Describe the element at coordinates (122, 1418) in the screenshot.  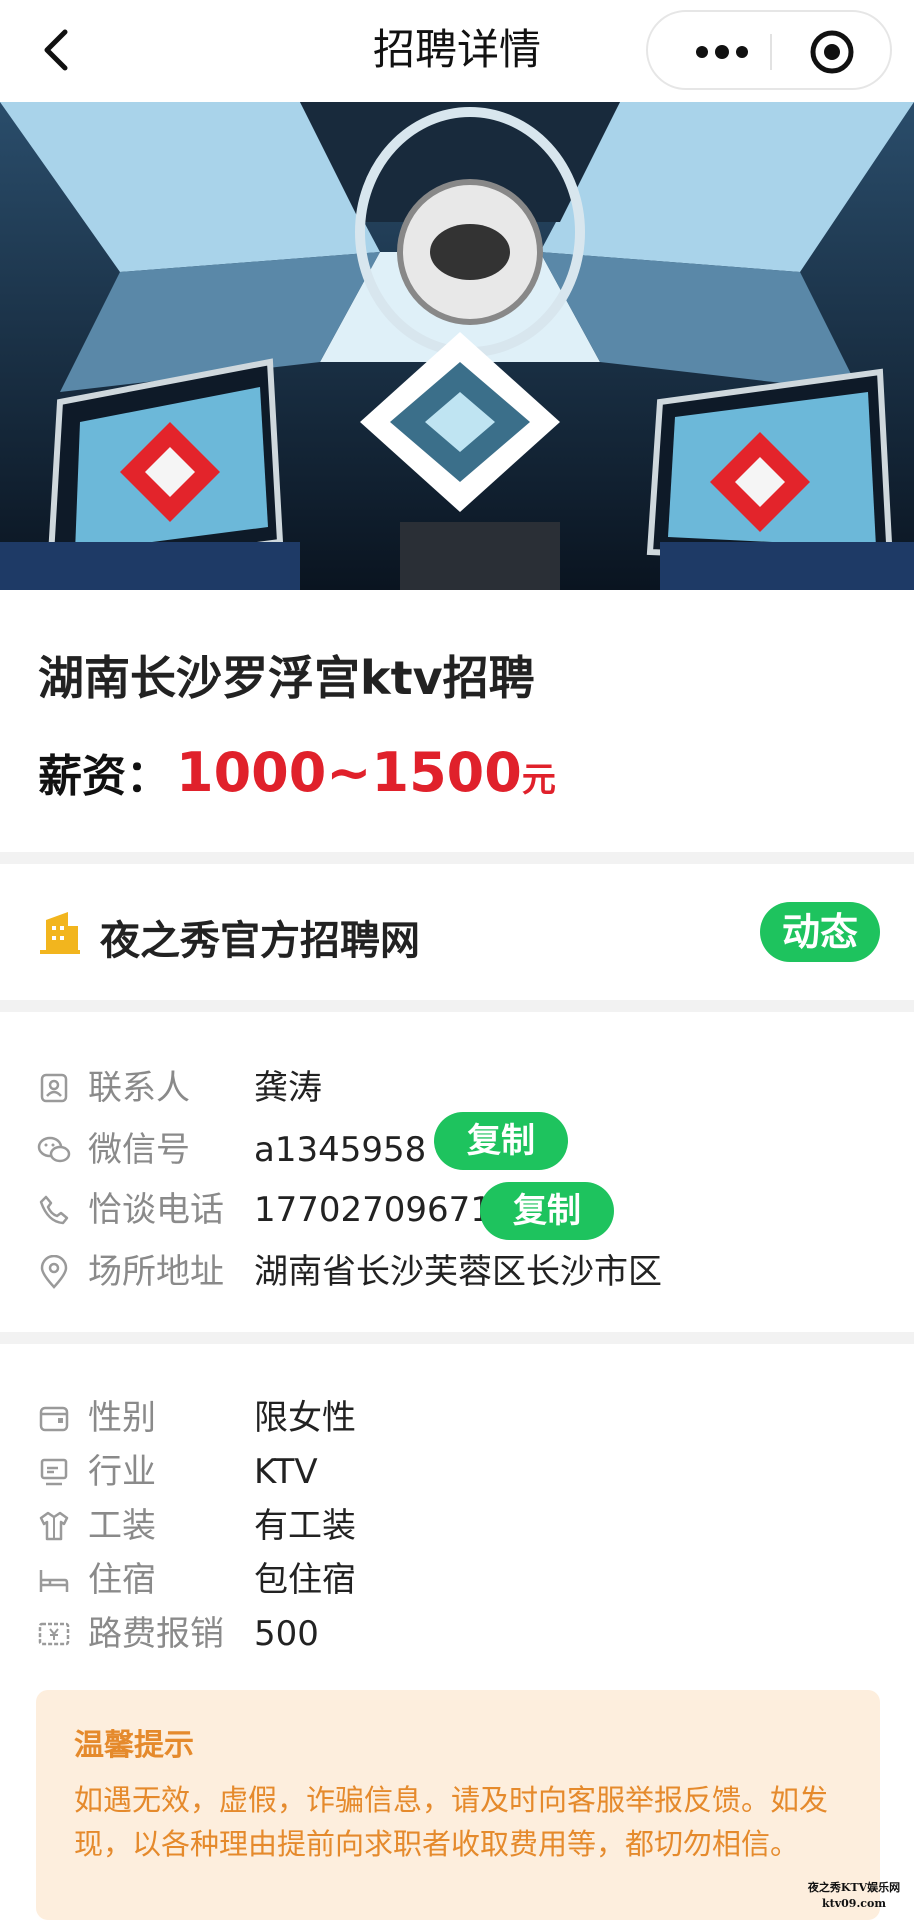
I see `gender-label: 性别` at that location.